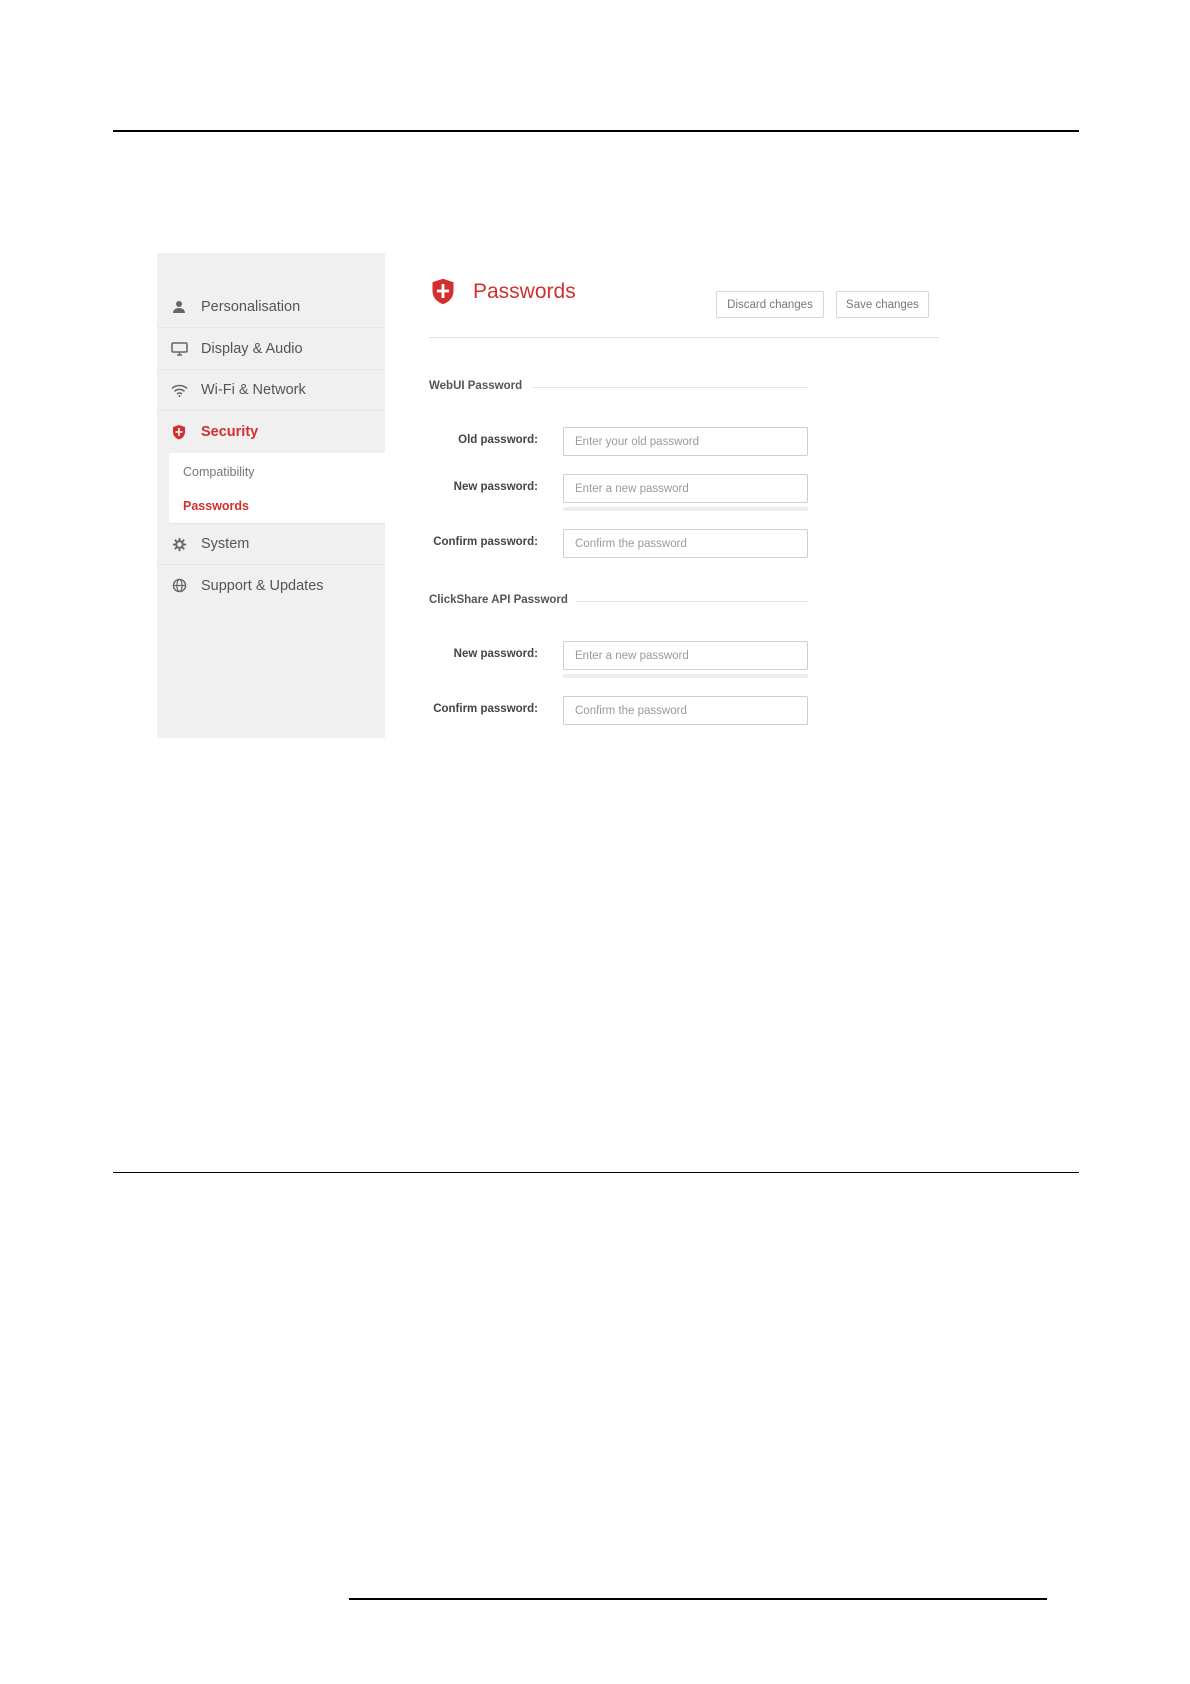 Image resolution: width=1190 pixels, height=1684 pixels. What do you see at coordinates (498, 440) in the screenshot?
I see `old-password-label: Old password:` at bounding box center [498, 440].